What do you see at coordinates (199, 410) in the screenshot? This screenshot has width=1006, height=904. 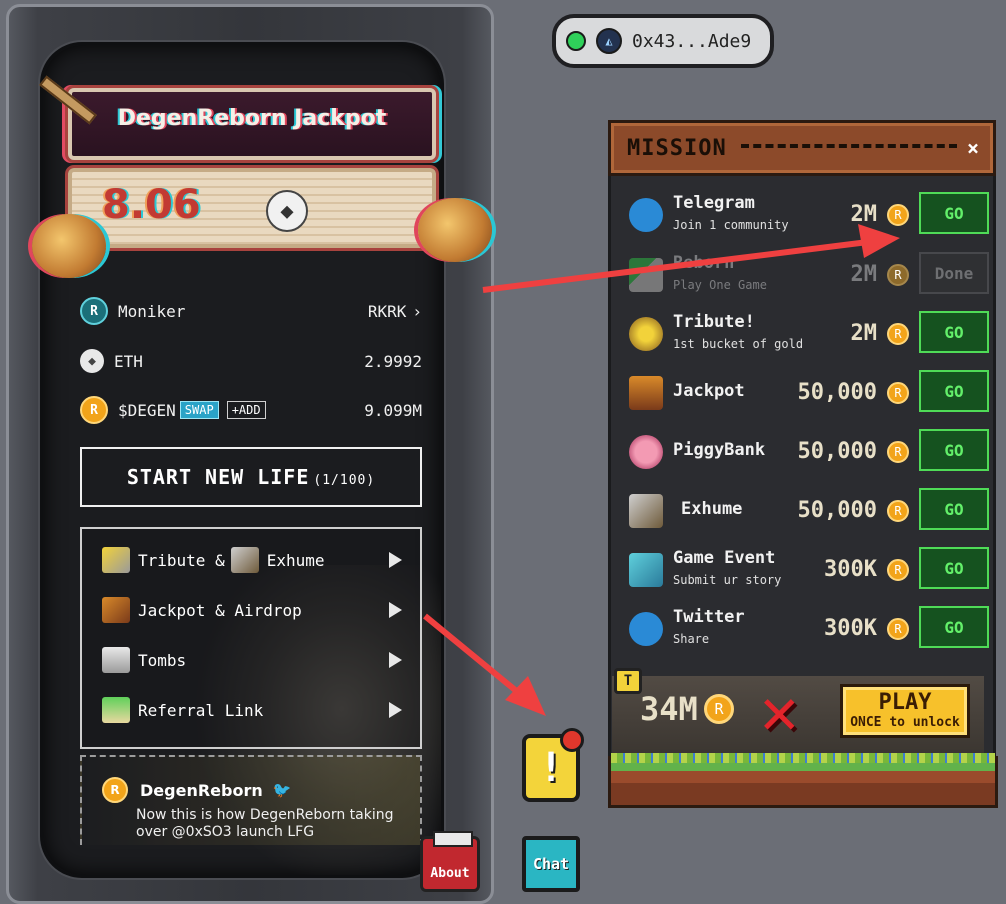 I see `swap-button: SWAP` at bounding box center [199, 410].